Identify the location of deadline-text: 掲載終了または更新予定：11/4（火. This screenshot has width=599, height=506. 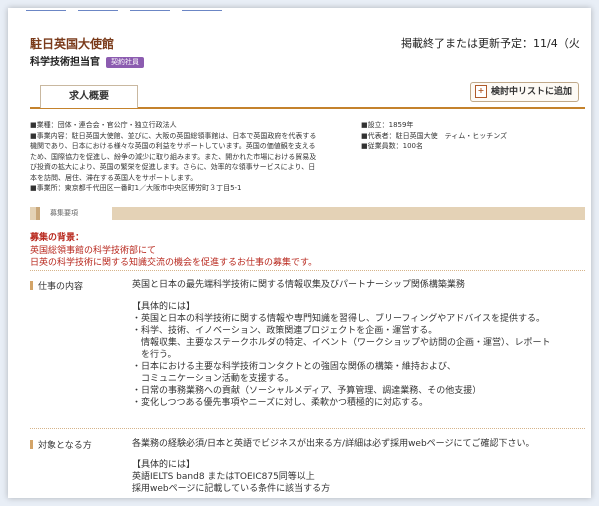
(490, 43).